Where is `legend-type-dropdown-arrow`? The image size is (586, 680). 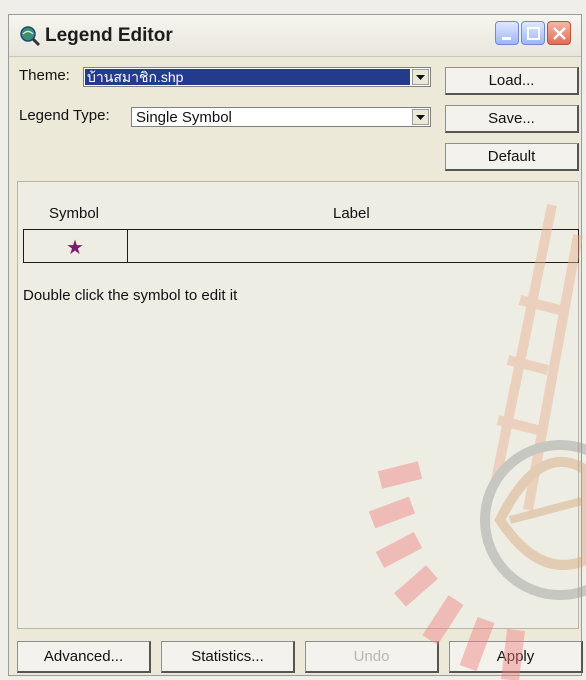
legend-type-dropdown-arrow is located at coordinates (420, 117).